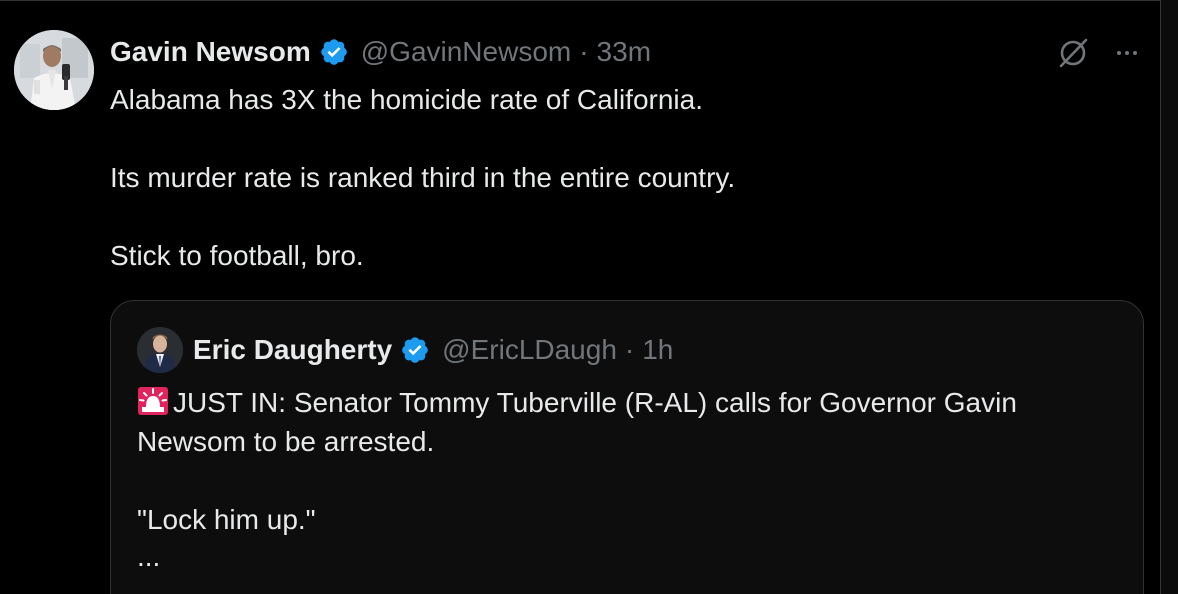 The height and width of the screenshot is (594, 1178). What do you see at coordinates (54, 70) in the screenshot?
I see `author-avatar` at bounding box center [54, 70].